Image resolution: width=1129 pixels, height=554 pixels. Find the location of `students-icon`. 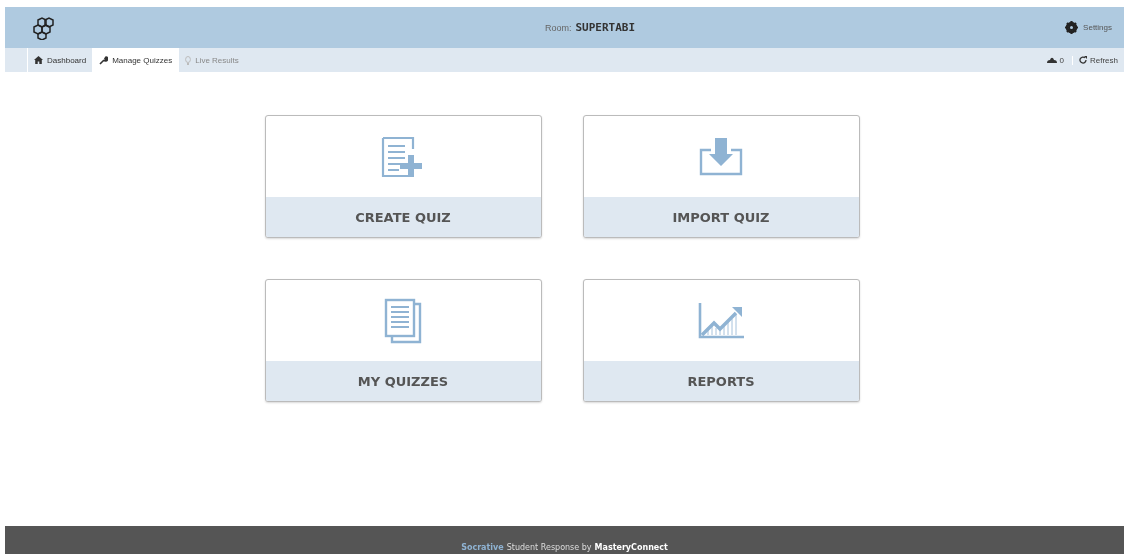

students-icon is located at coordinates (1051, 60).